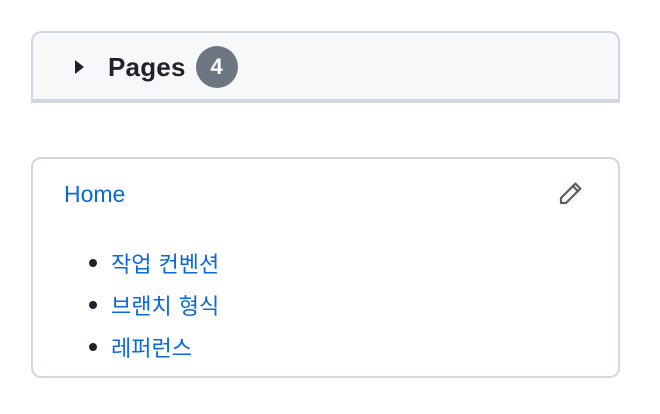  I want to click on sidebar-link: 레퍼런스, so click(151, 347).